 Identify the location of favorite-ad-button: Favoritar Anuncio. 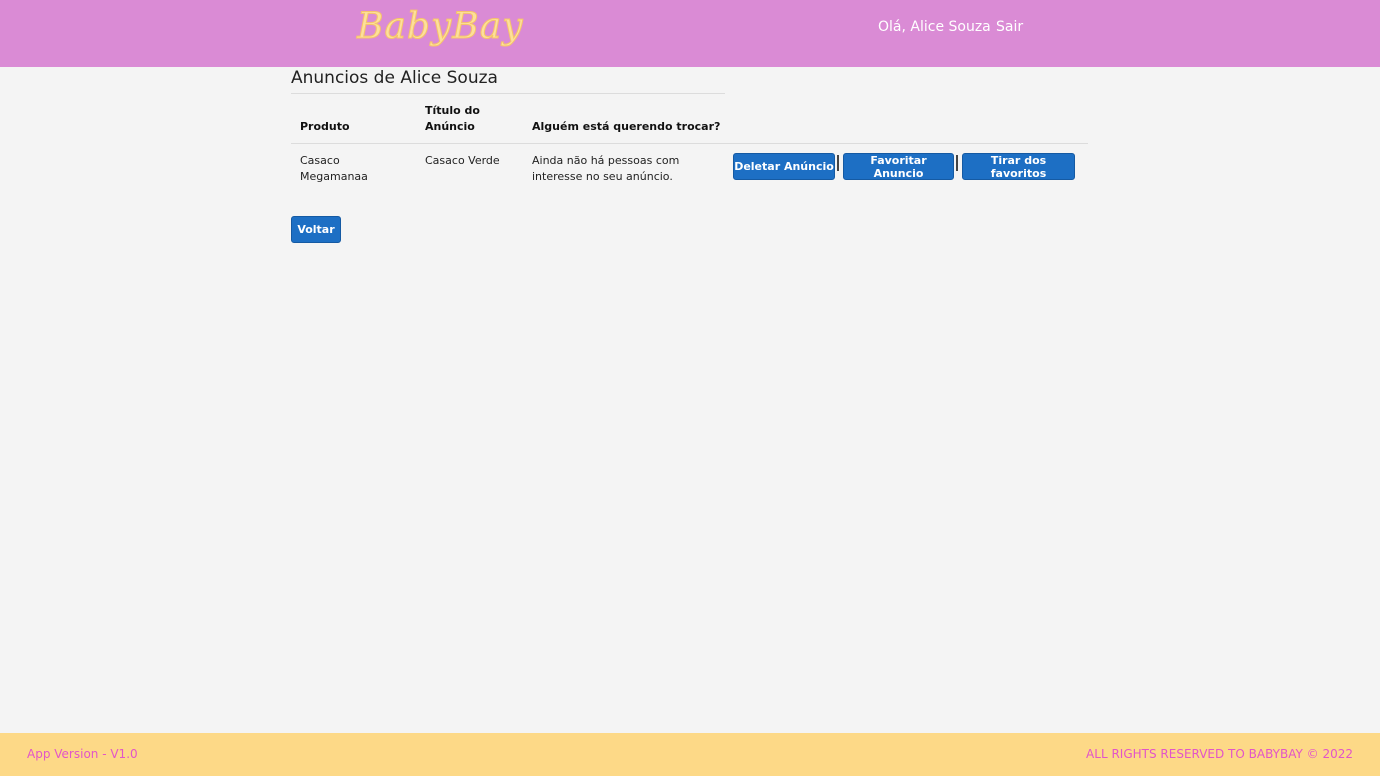
(898, 166).